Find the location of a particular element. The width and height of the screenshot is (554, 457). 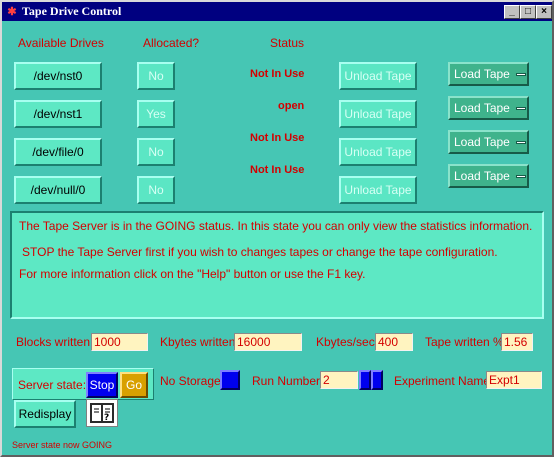

header-allocated: Allocated? is located at coordinates (171, 43).